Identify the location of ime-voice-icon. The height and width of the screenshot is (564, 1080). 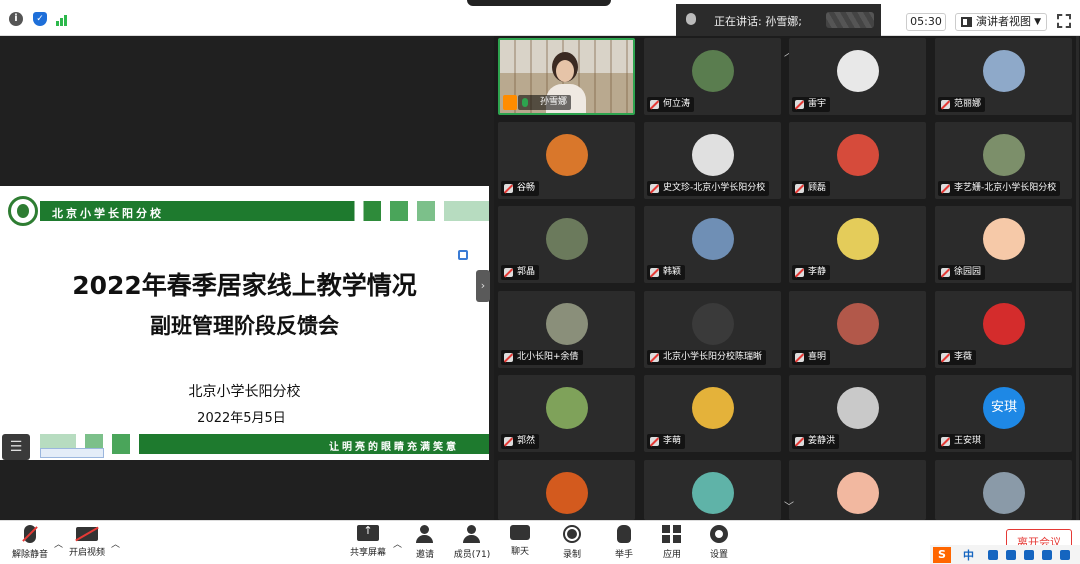
(1011, 555).